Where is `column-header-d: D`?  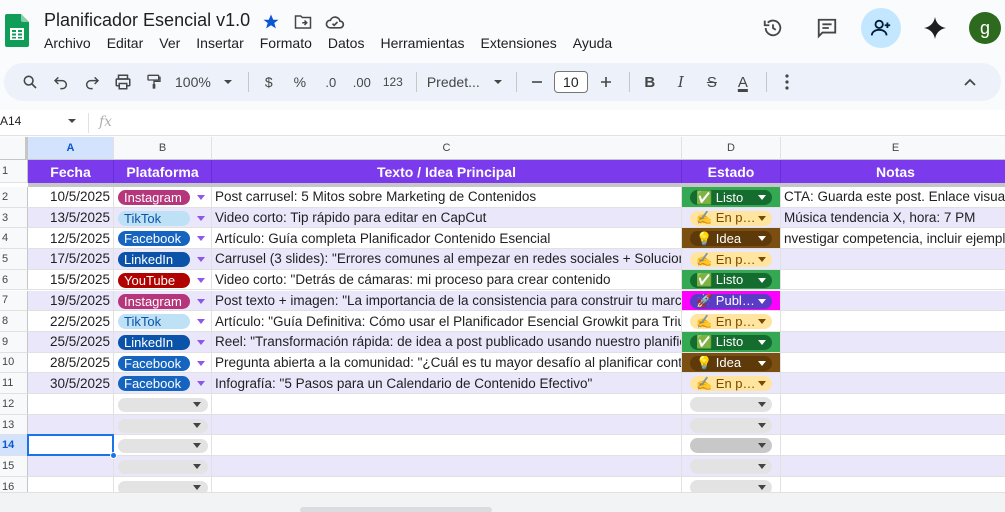
column-header-d: D is located at coordinates (731, 148).